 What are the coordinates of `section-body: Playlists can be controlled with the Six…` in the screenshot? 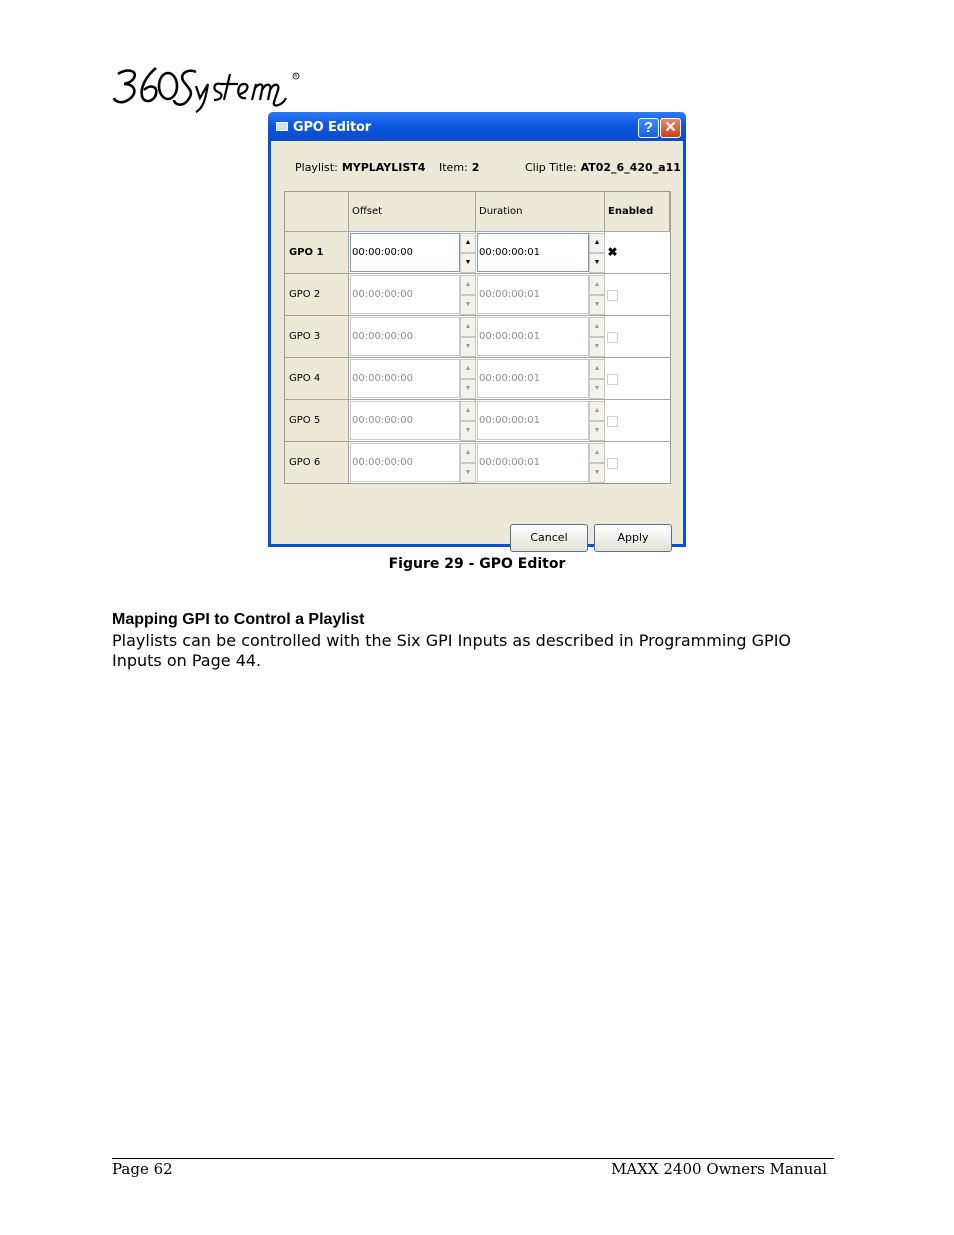 It's located at (452, 650).